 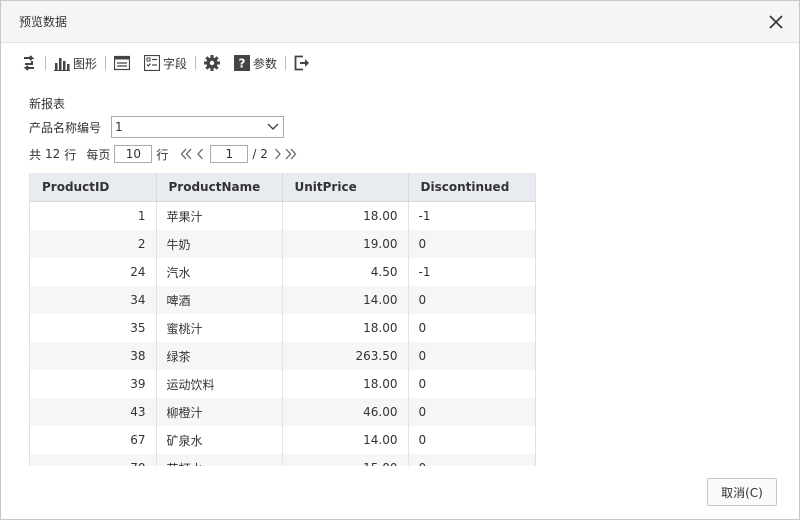 What do you see at coordinates (93, 272) in the screenshot?
I see `product-id-cell: 24` at bounding box center [93, 272].